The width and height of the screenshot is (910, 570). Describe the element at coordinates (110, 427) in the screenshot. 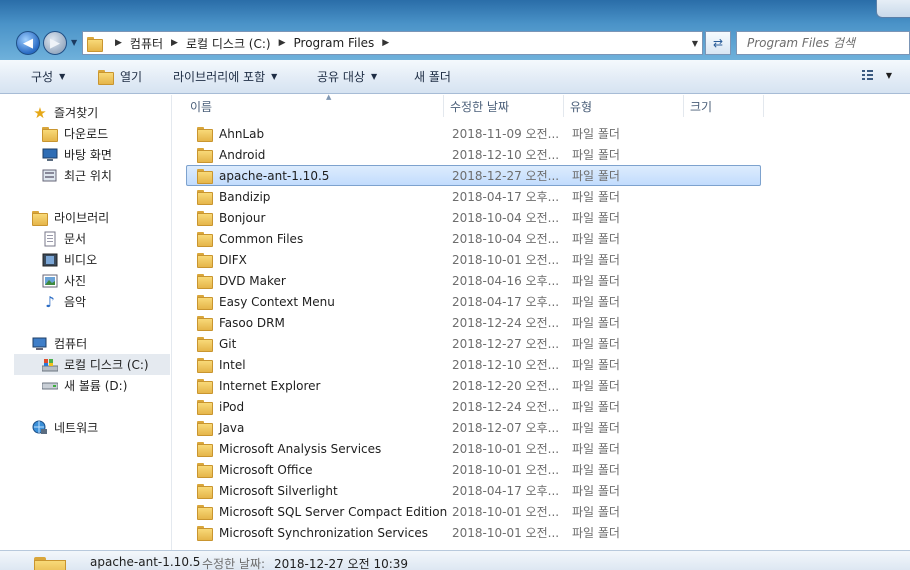

I see `nav-network: 네트워크` at that location.